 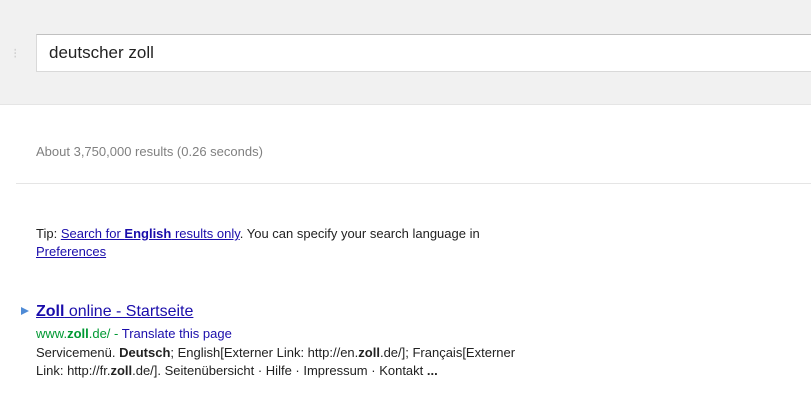 I want to click on result-title-link: Zoll online - Startseite, so click(x=114, y=312).